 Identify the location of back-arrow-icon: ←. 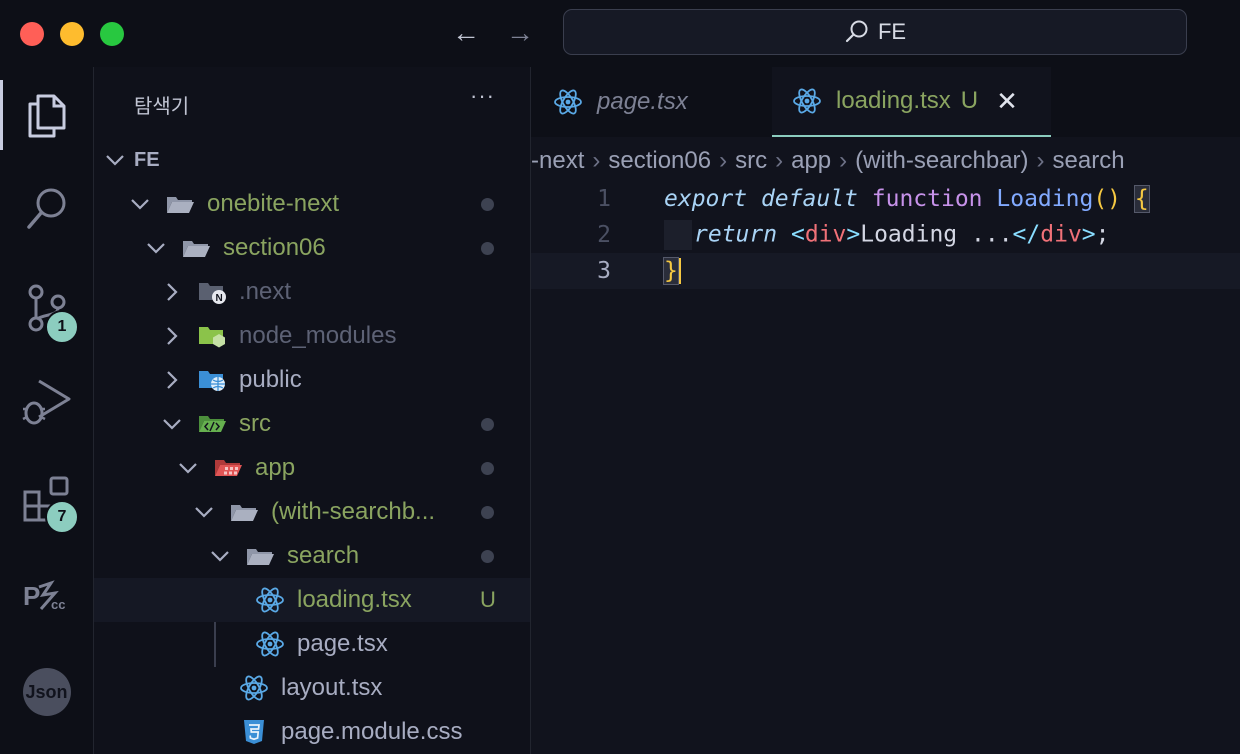
(466, 33).